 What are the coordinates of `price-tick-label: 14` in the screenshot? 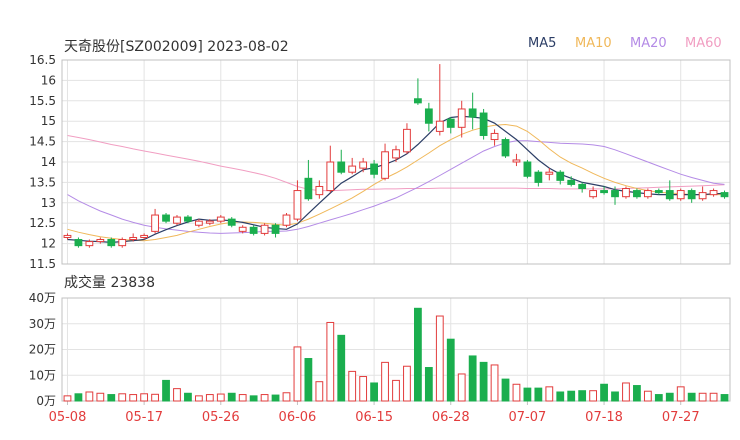 It's located at (48, 162).